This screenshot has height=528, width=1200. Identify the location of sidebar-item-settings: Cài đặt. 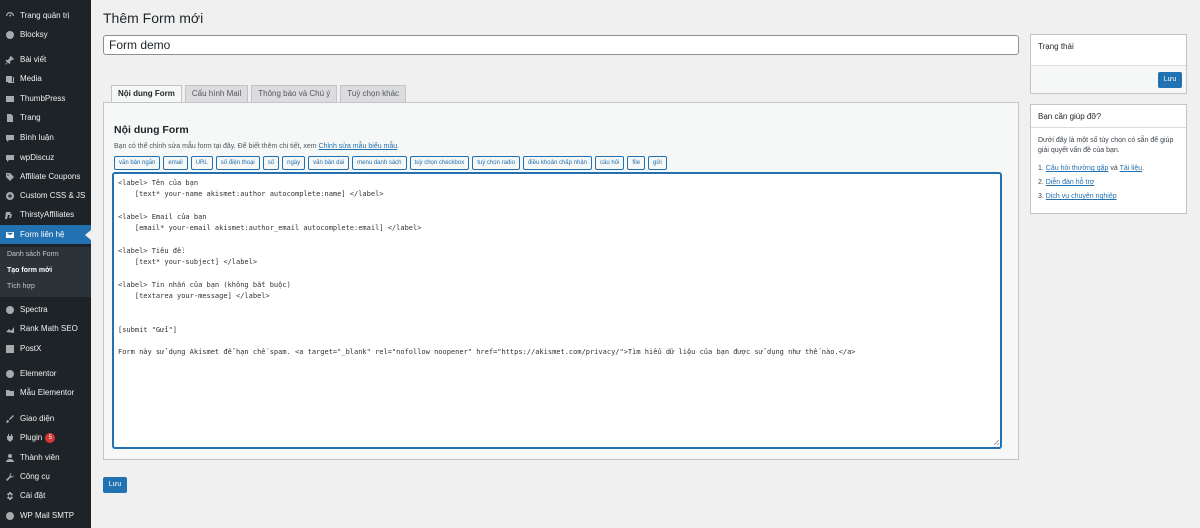
(45, 495).